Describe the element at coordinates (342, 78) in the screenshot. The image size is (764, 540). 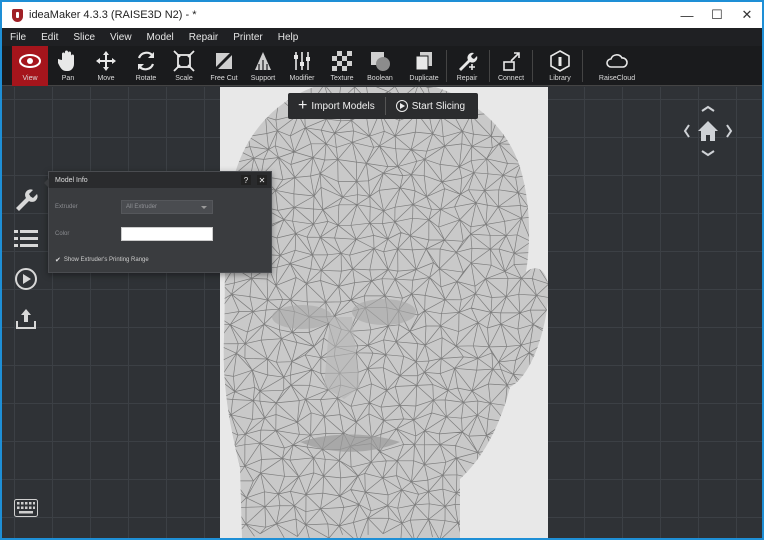
I see `texture-label: Texture` at that location.